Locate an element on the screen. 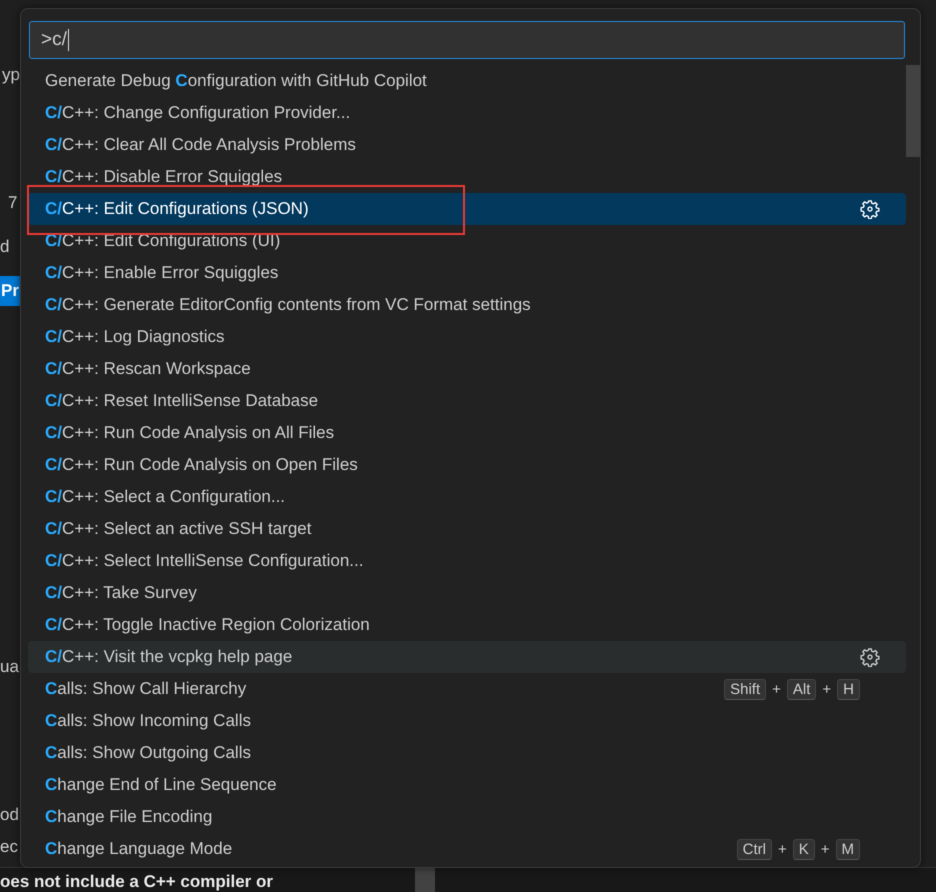  settings-icon is located at coordinates (870, 657).